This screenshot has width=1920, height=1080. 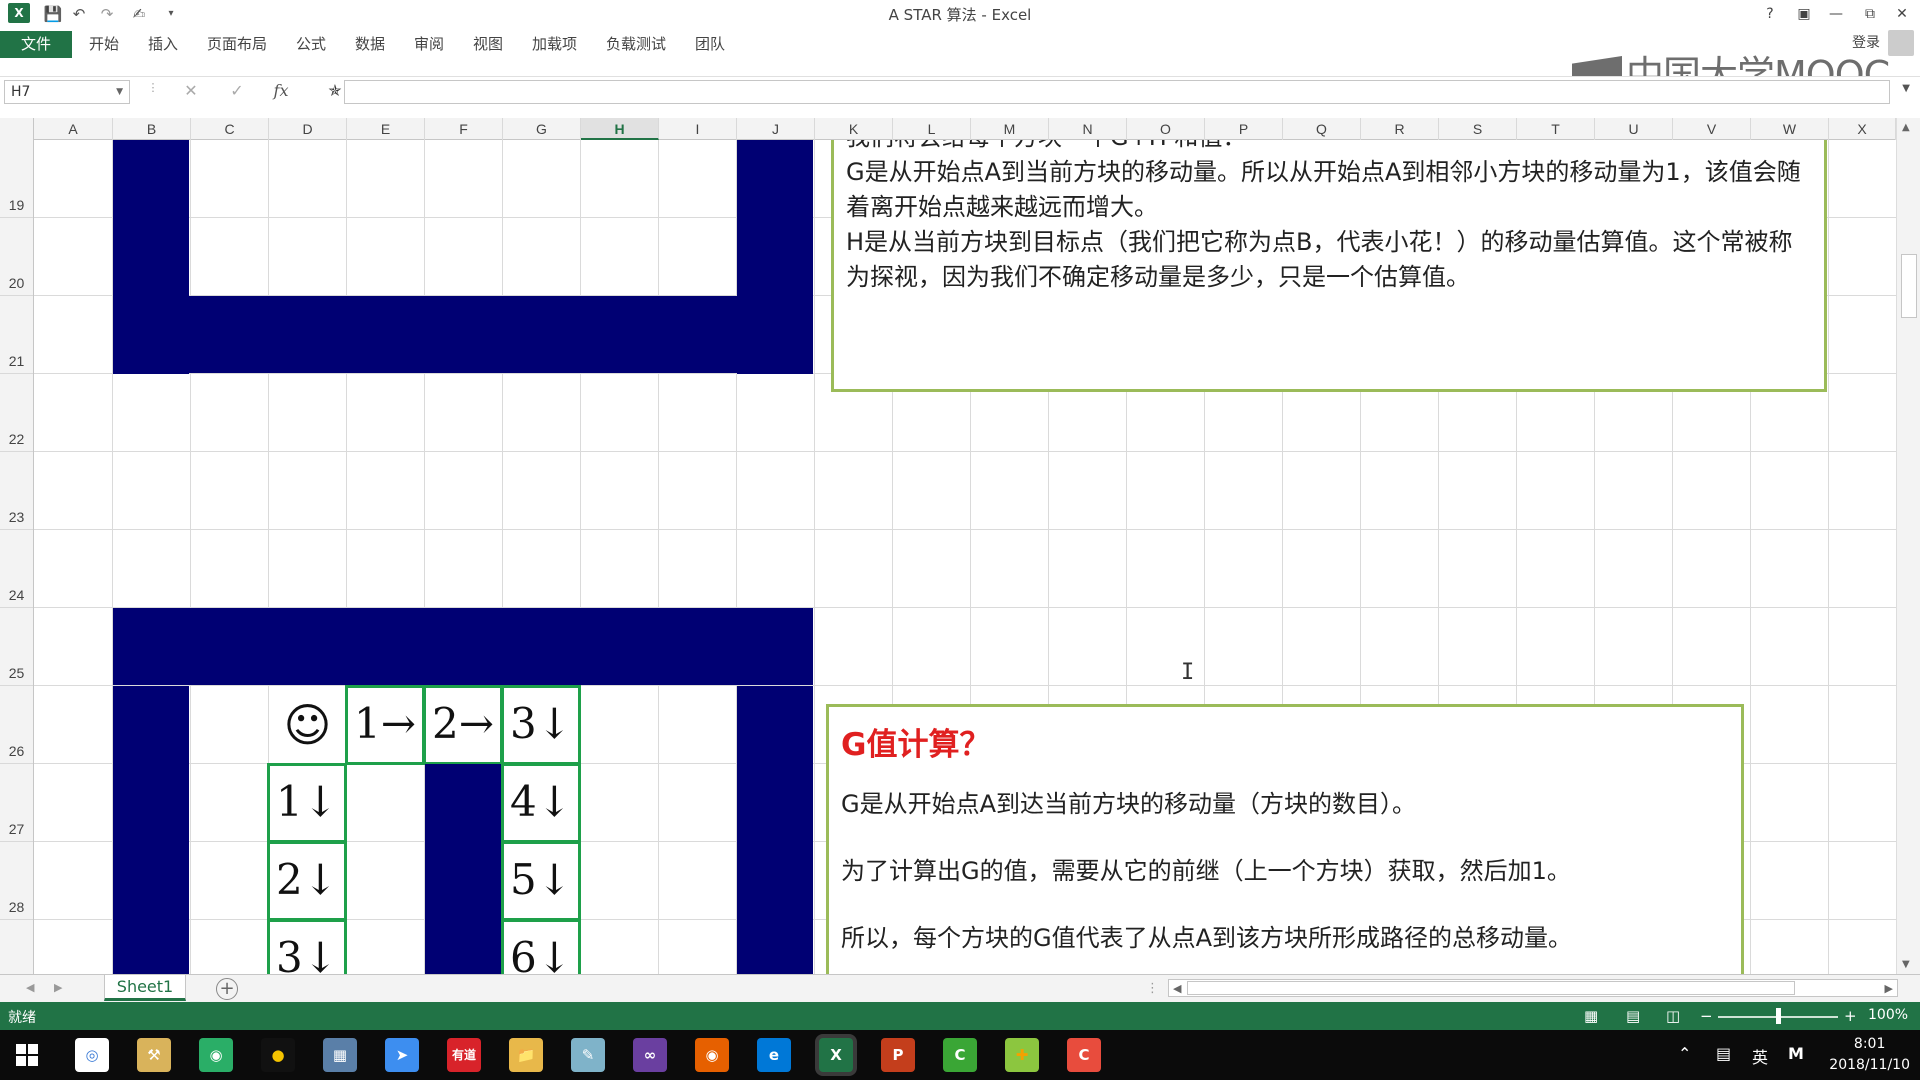 I want to click on notepad-icon: ✎, so click(x=588, y=1055).